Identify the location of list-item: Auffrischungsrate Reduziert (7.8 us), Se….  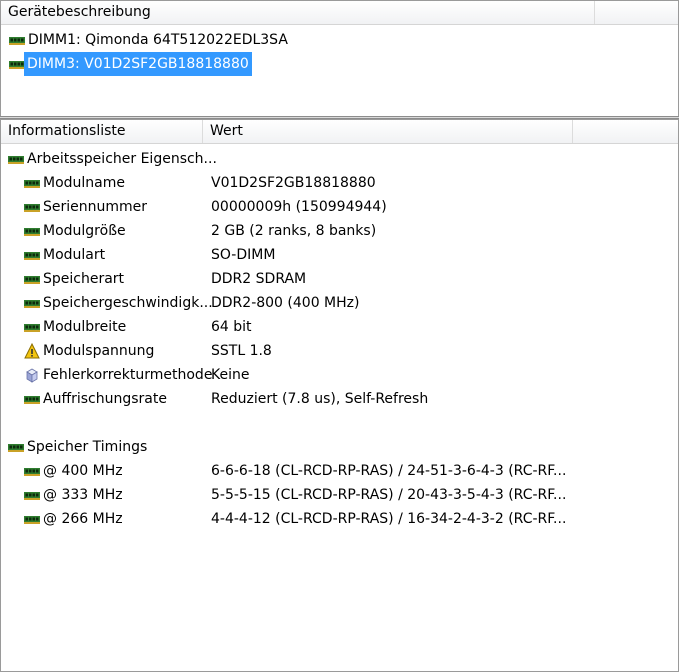
(339, 399).